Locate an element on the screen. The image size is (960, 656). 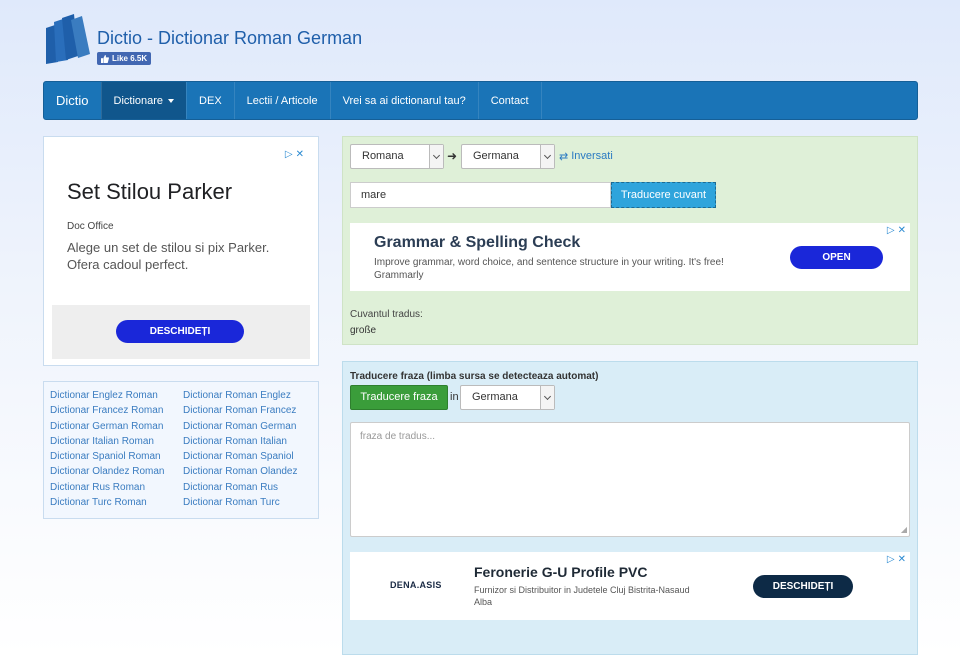
dictionary-link: Dictionar Francez Roman is located at coordinates (116, 411).